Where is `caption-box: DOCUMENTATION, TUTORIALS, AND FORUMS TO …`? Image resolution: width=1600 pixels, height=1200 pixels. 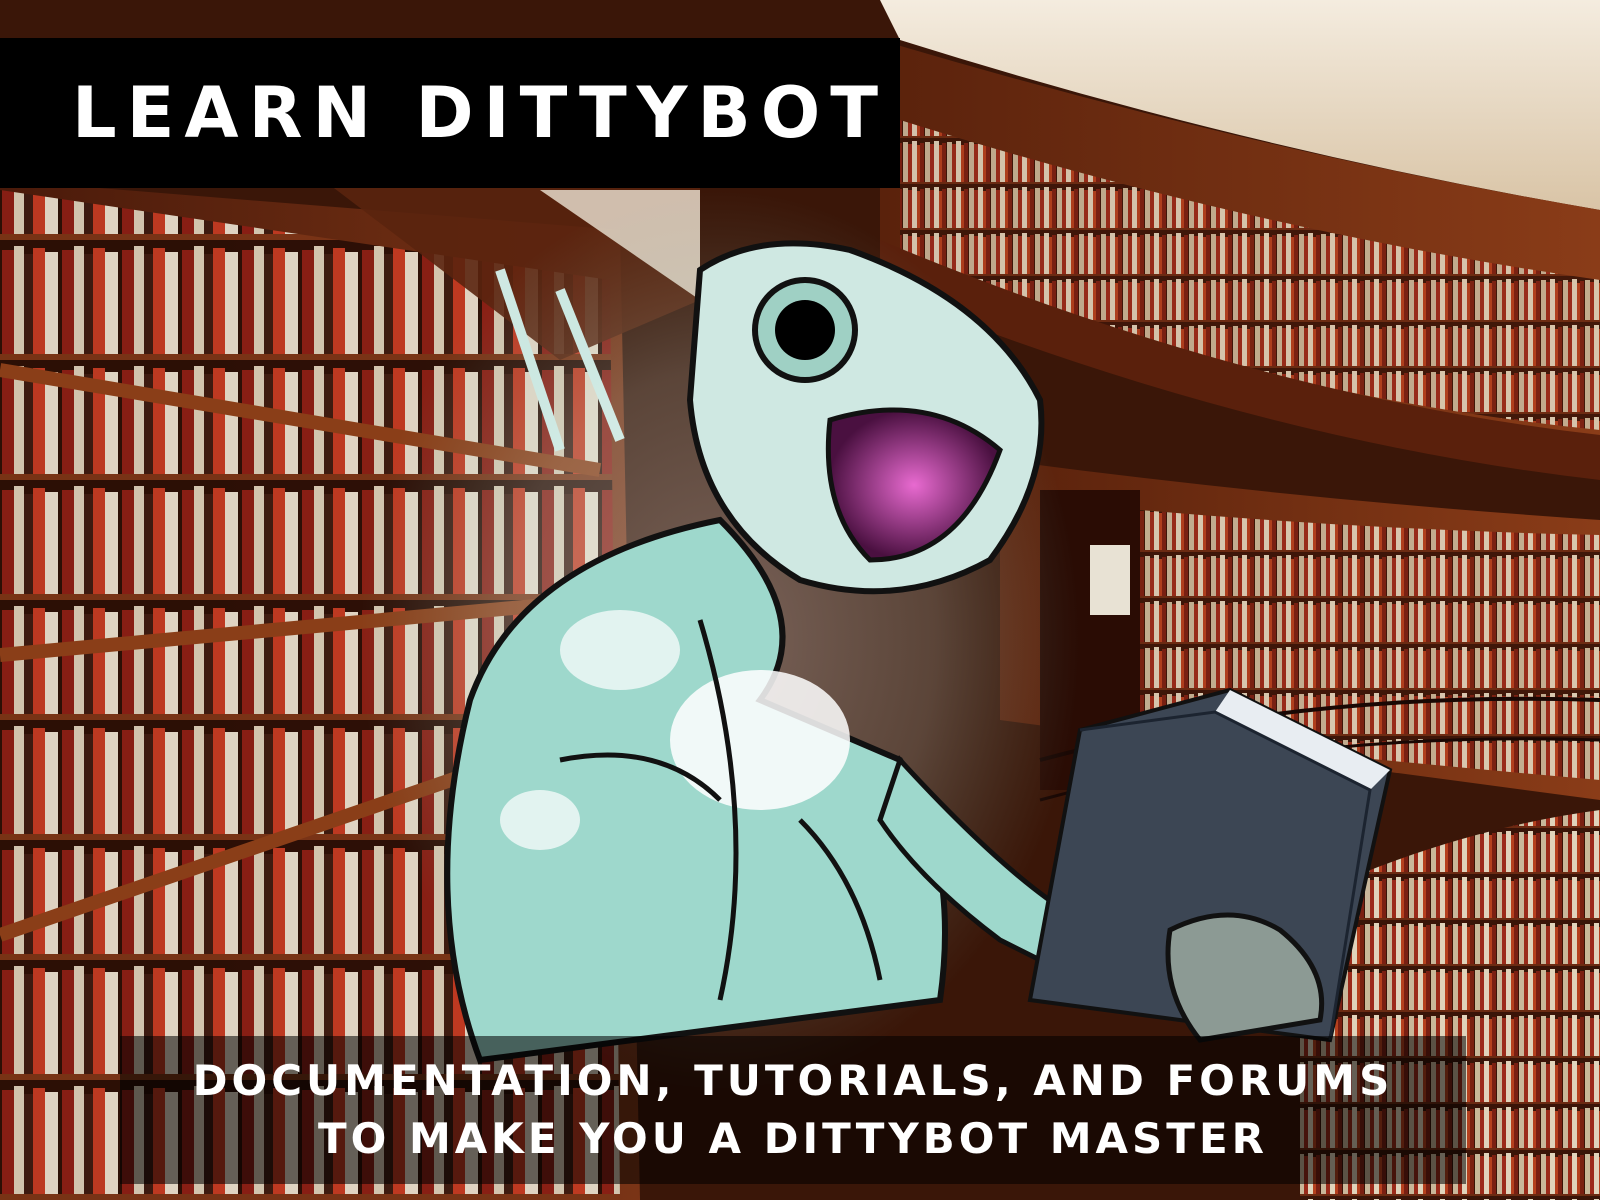 caption-box: DOCUMENTATION, TUTORIALS, AND FORUMS TO … is located at coordinates (793, 1110).